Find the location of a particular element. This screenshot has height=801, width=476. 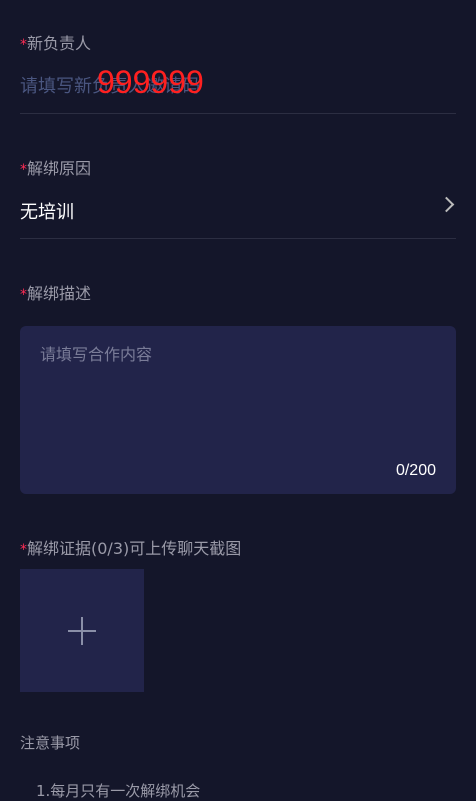

label-text: 解绑证据(0/3)可上传聊天截图 is located at coordinates (134, 548).